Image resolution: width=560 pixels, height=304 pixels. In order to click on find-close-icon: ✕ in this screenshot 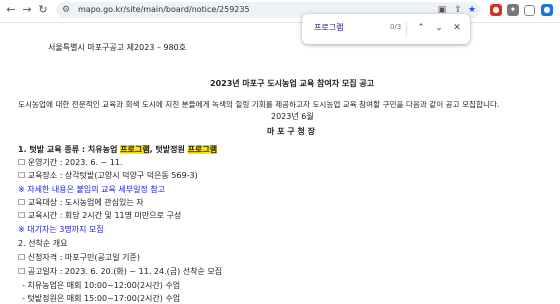, I will do `click(457, 28)`.